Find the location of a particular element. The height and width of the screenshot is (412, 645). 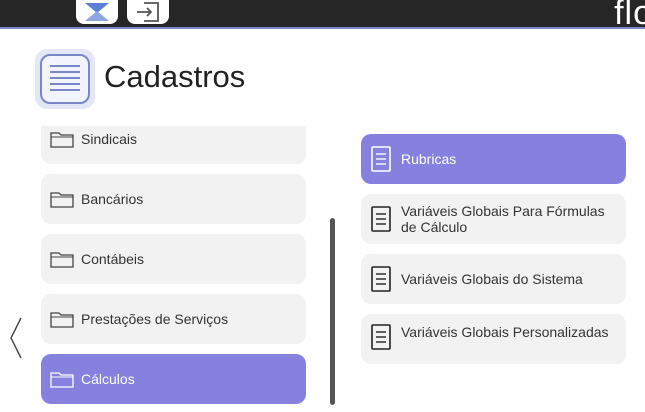

document-list-icon is located at coordinates (65, 79).